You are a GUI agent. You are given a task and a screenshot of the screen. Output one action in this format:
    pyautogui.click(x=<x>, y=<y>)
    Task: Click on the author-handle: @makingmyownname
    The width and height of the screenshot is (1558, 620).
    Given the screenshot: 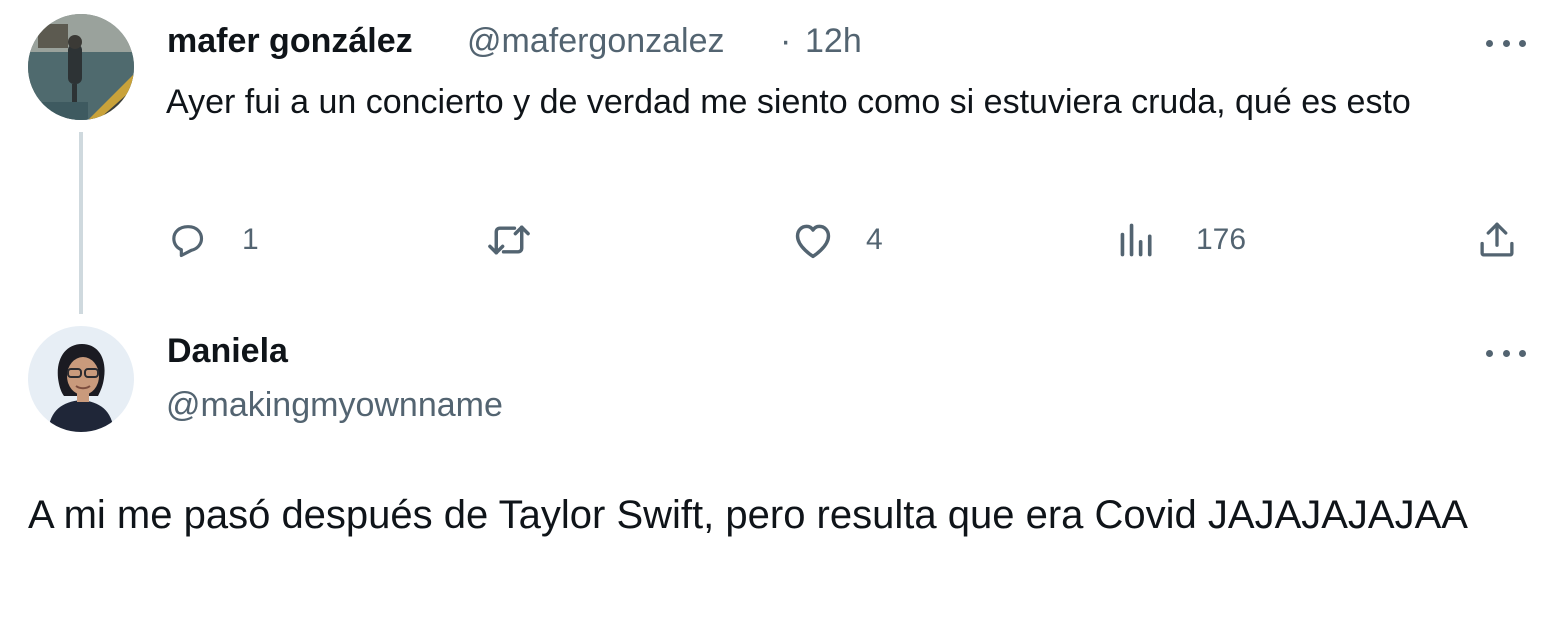 What is the action you would take?
    pyautogui.click(x=334, y=405)
    